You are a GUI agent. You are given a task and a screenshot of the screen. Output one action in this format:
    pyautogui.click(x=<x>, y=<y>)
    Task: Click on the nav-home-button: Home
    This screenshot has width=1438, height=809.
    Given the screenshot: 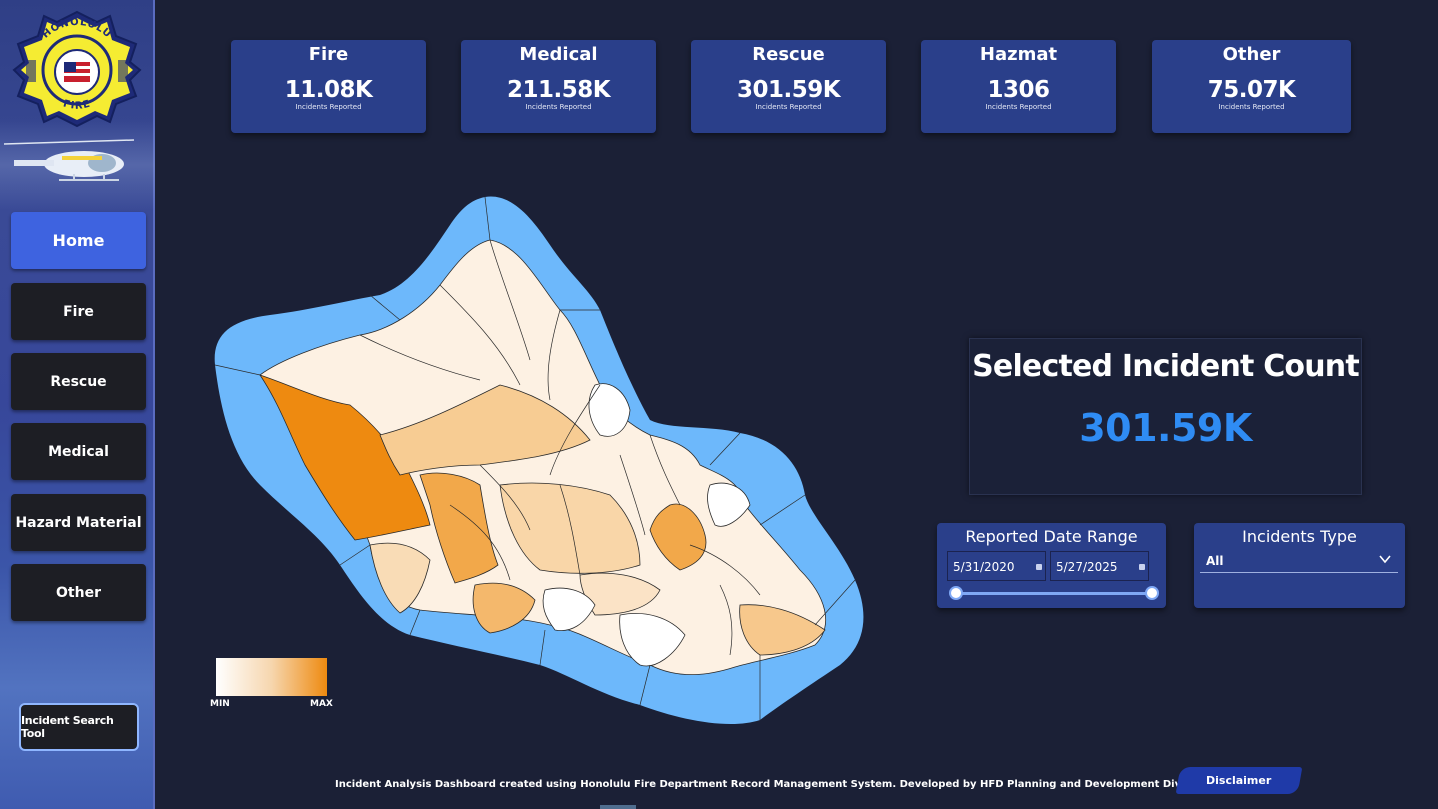 What is the action you would take?
    pyautogui.click(x=78, y=240)
    